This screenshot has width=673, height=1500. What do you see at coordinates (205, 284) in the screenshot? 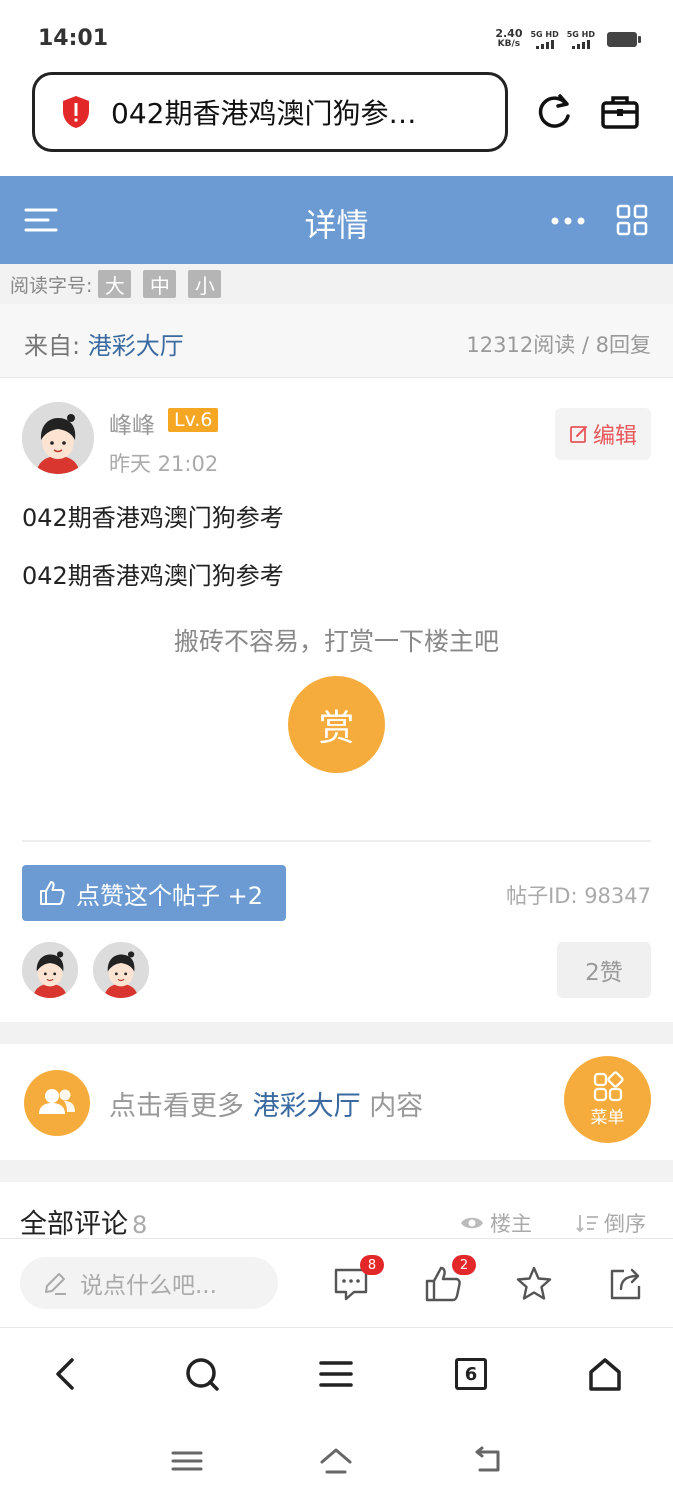
I see `font-size-small-button: 小` at bounding box center [205, 284].